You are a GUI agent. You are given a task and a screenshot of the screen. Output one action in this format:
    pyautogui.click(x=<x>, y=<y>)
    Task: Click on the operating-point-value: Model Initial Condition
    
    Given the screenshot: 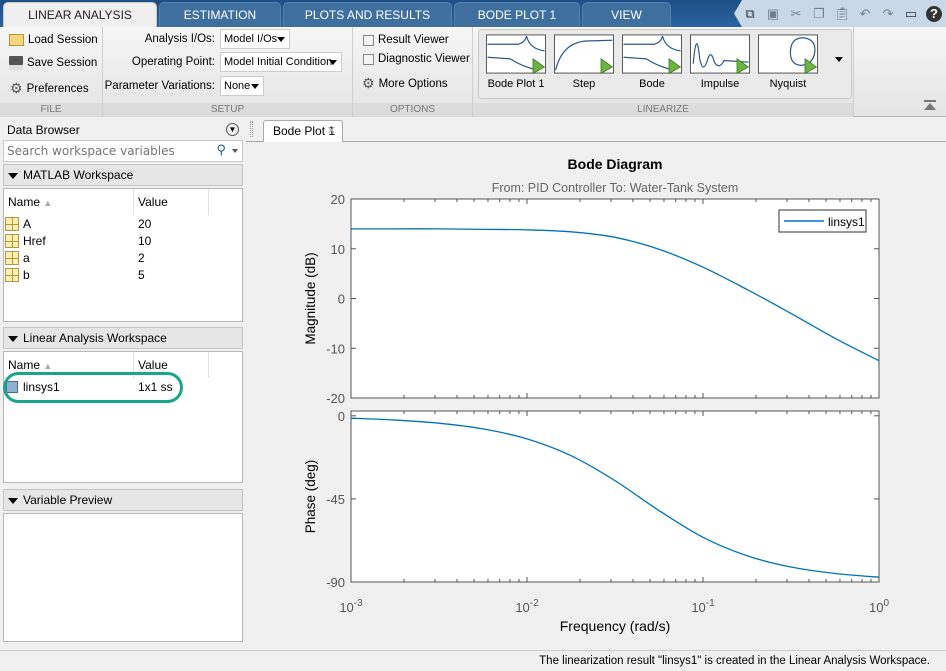 What is the action you would take?
    pyautogui.click(x=278, y=62)
    